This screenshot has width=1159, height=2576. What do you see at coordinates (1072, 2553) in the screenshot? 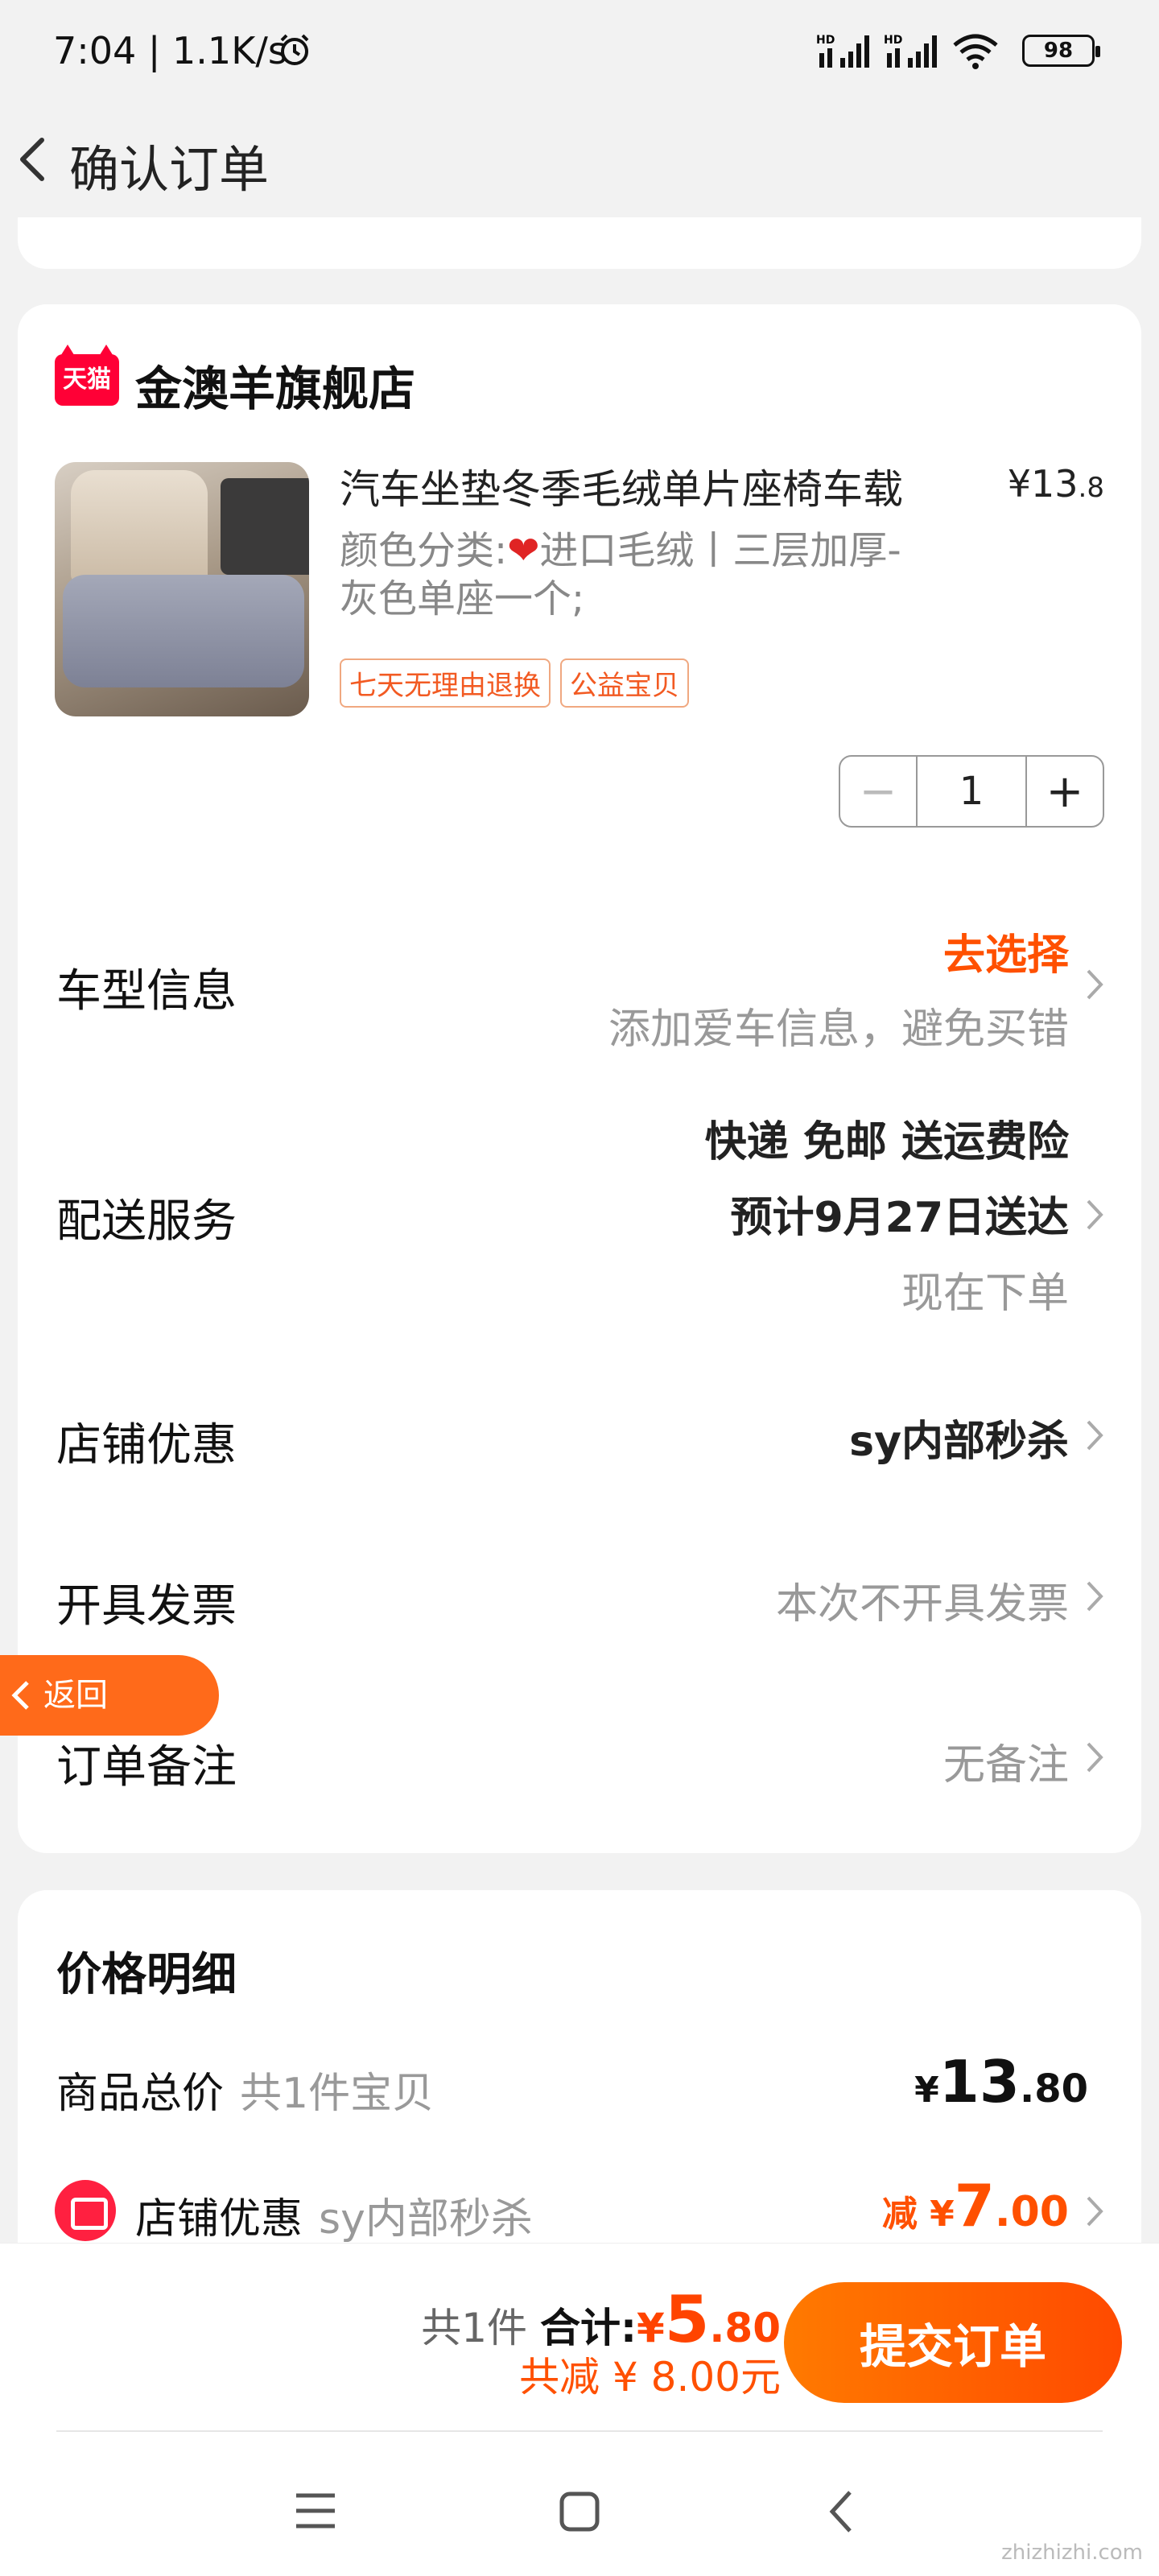
I see `watermark: zhizhizhi.com` at bounding box center [1072, 2553].